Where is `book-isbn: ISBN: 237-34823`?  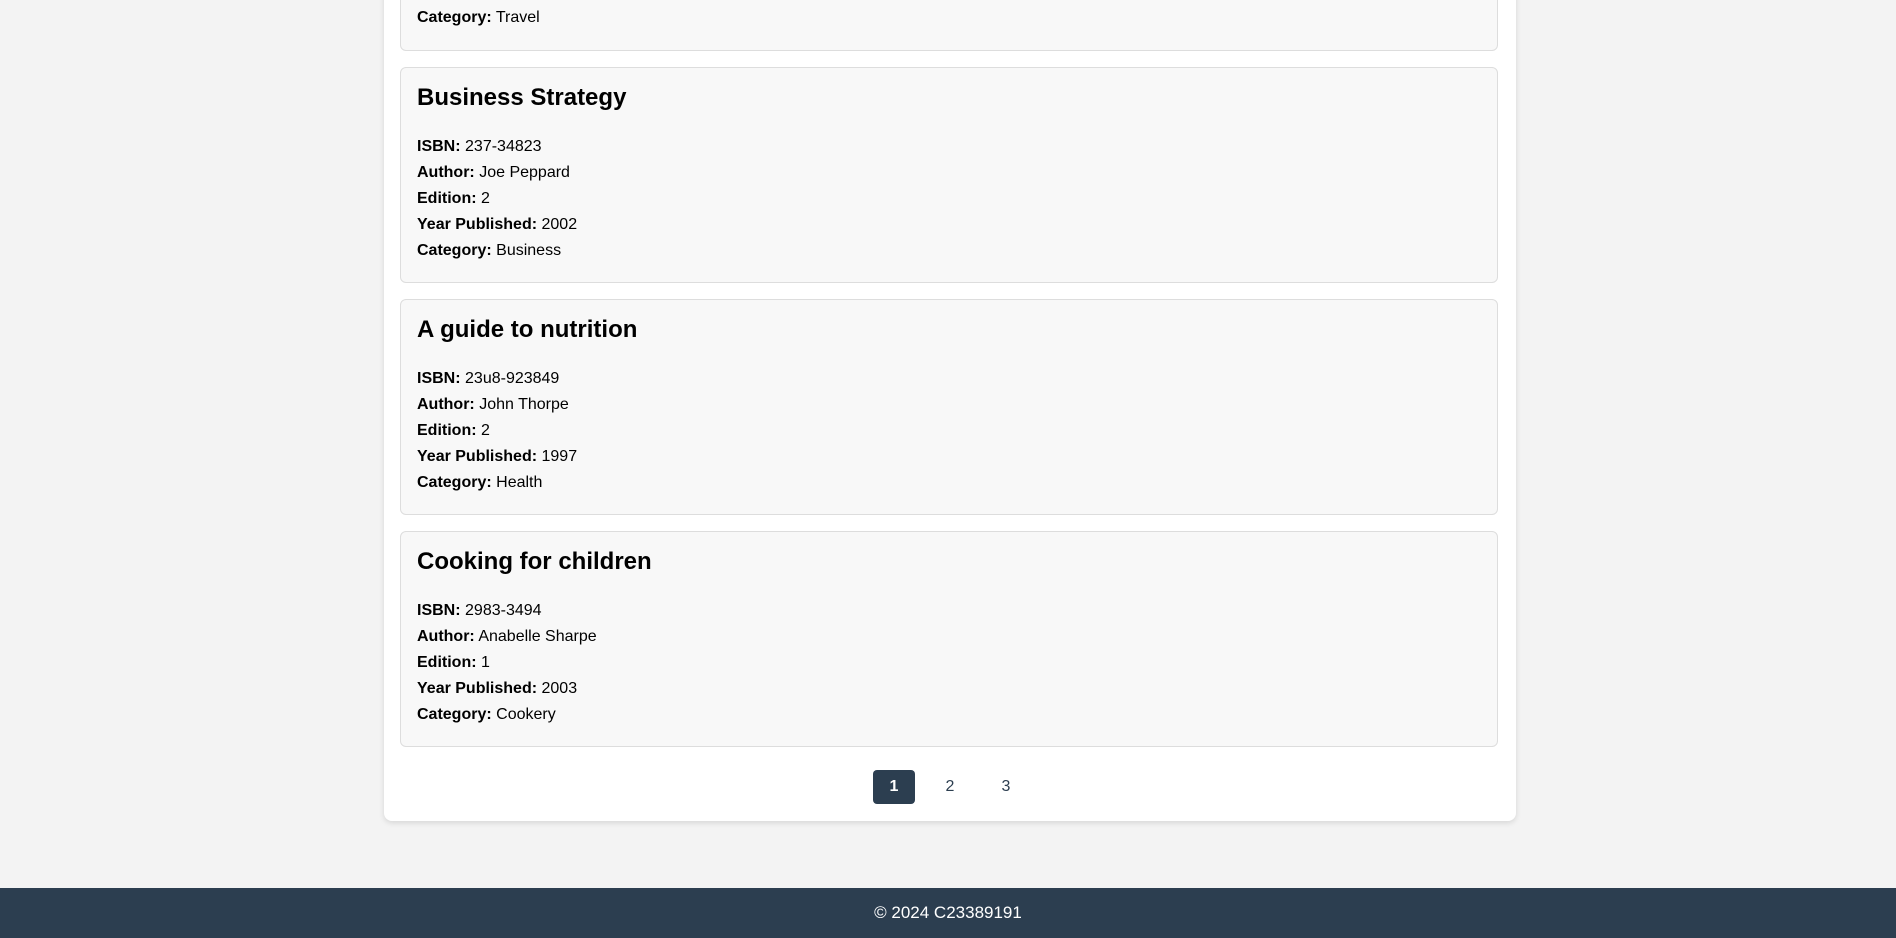 book-isbn: ISBN: 237-34823 is located at coordinates (497, 147).